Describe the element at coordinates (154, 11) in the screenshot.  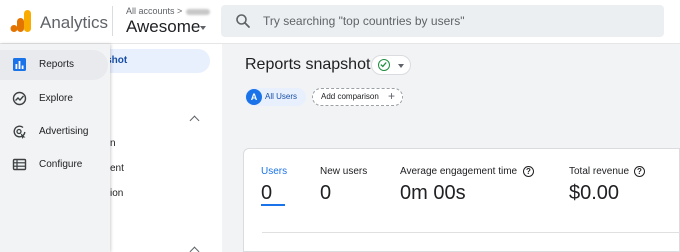
I see `account-breadcrumb-label: All accounts >` at that location.